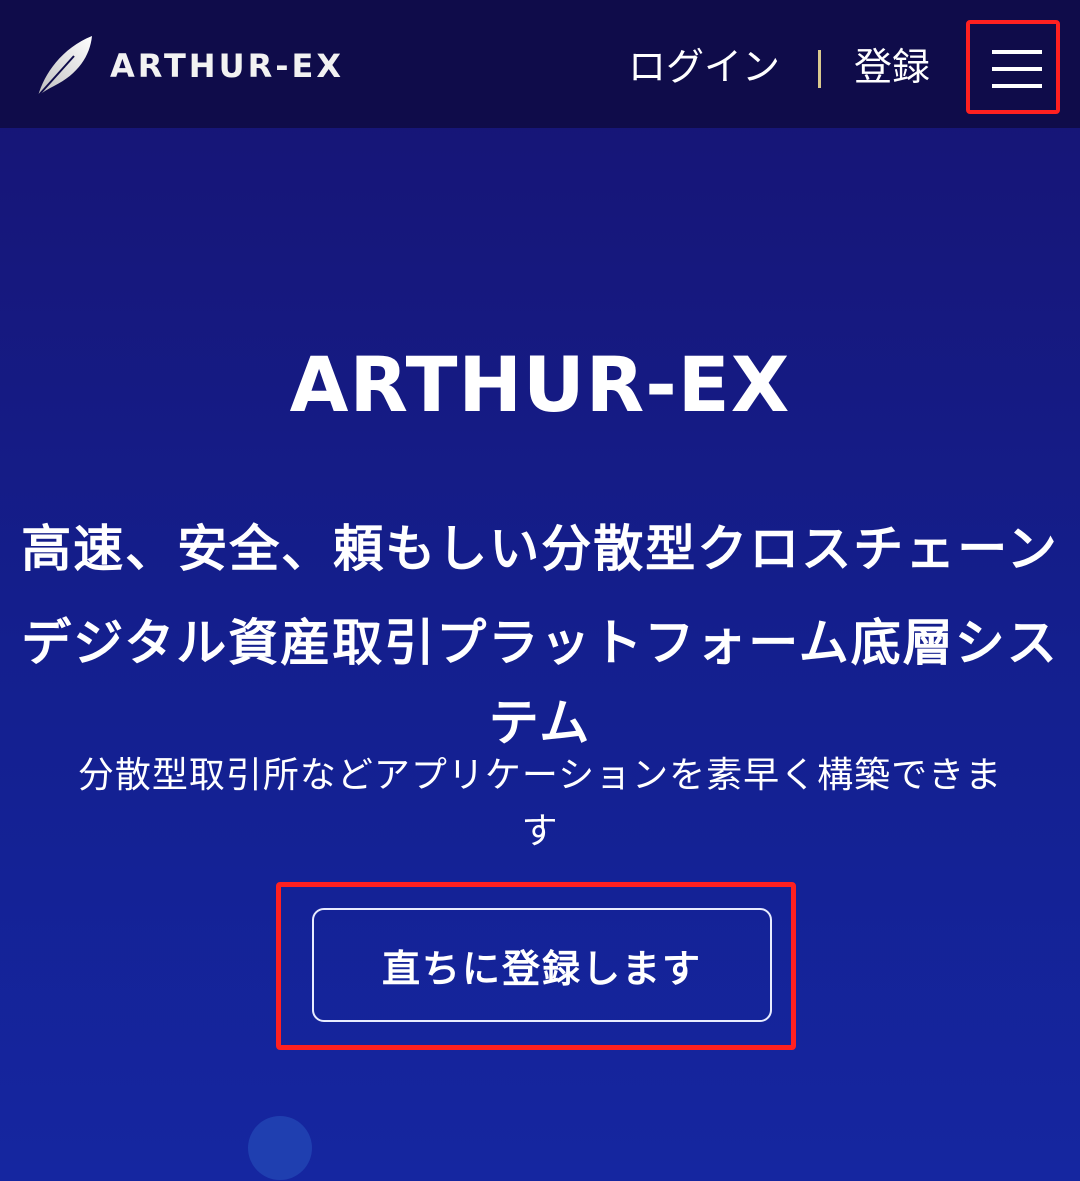  Describe the element at coordinates (227, 66) in the screenshot. I see `logo-text: ARTHUR-EX` at that location.